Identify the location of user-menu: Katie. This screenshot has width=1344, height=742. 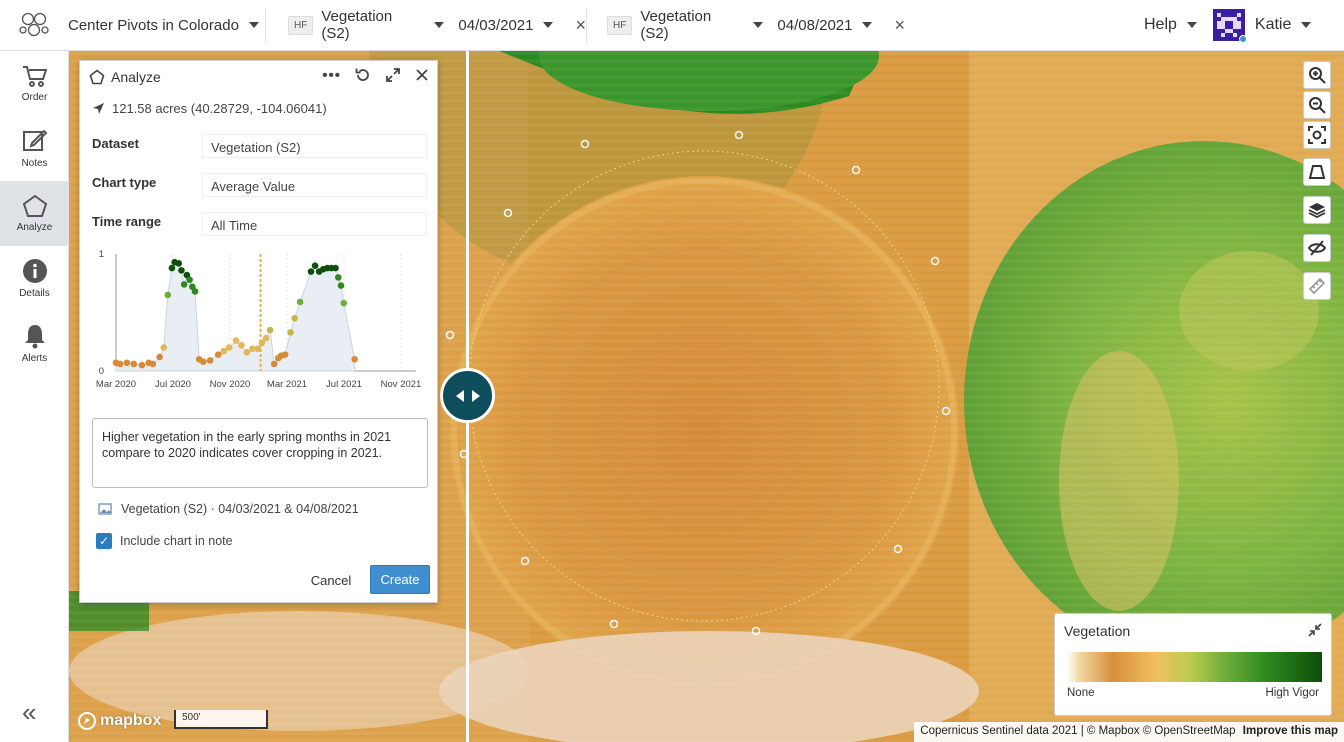
(1262, 26).